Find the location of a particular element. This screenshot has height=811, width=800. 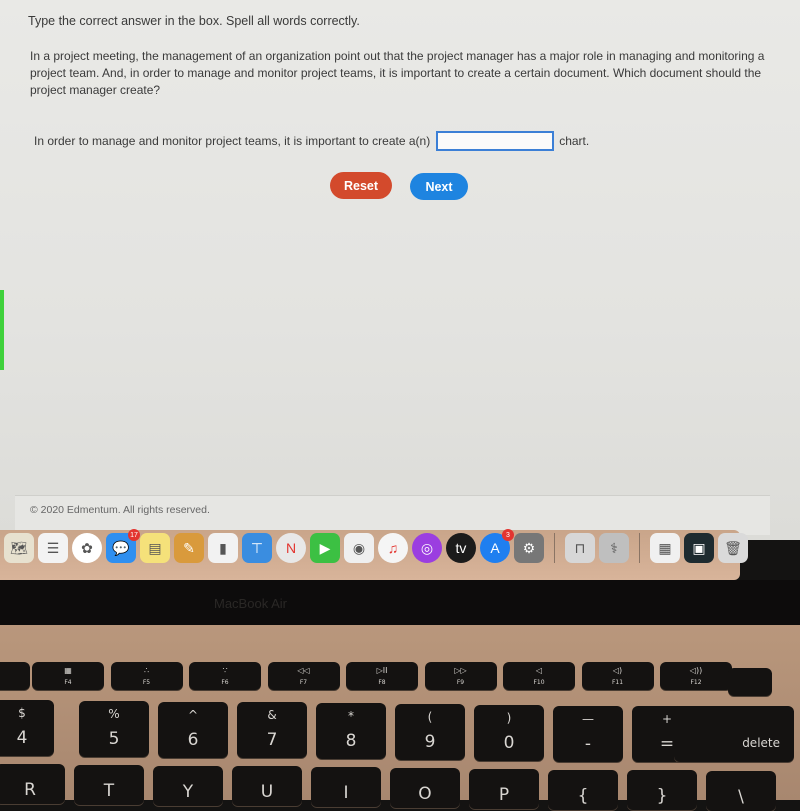

maps-glyph: 🗺 is located at coordinates (19, 547).